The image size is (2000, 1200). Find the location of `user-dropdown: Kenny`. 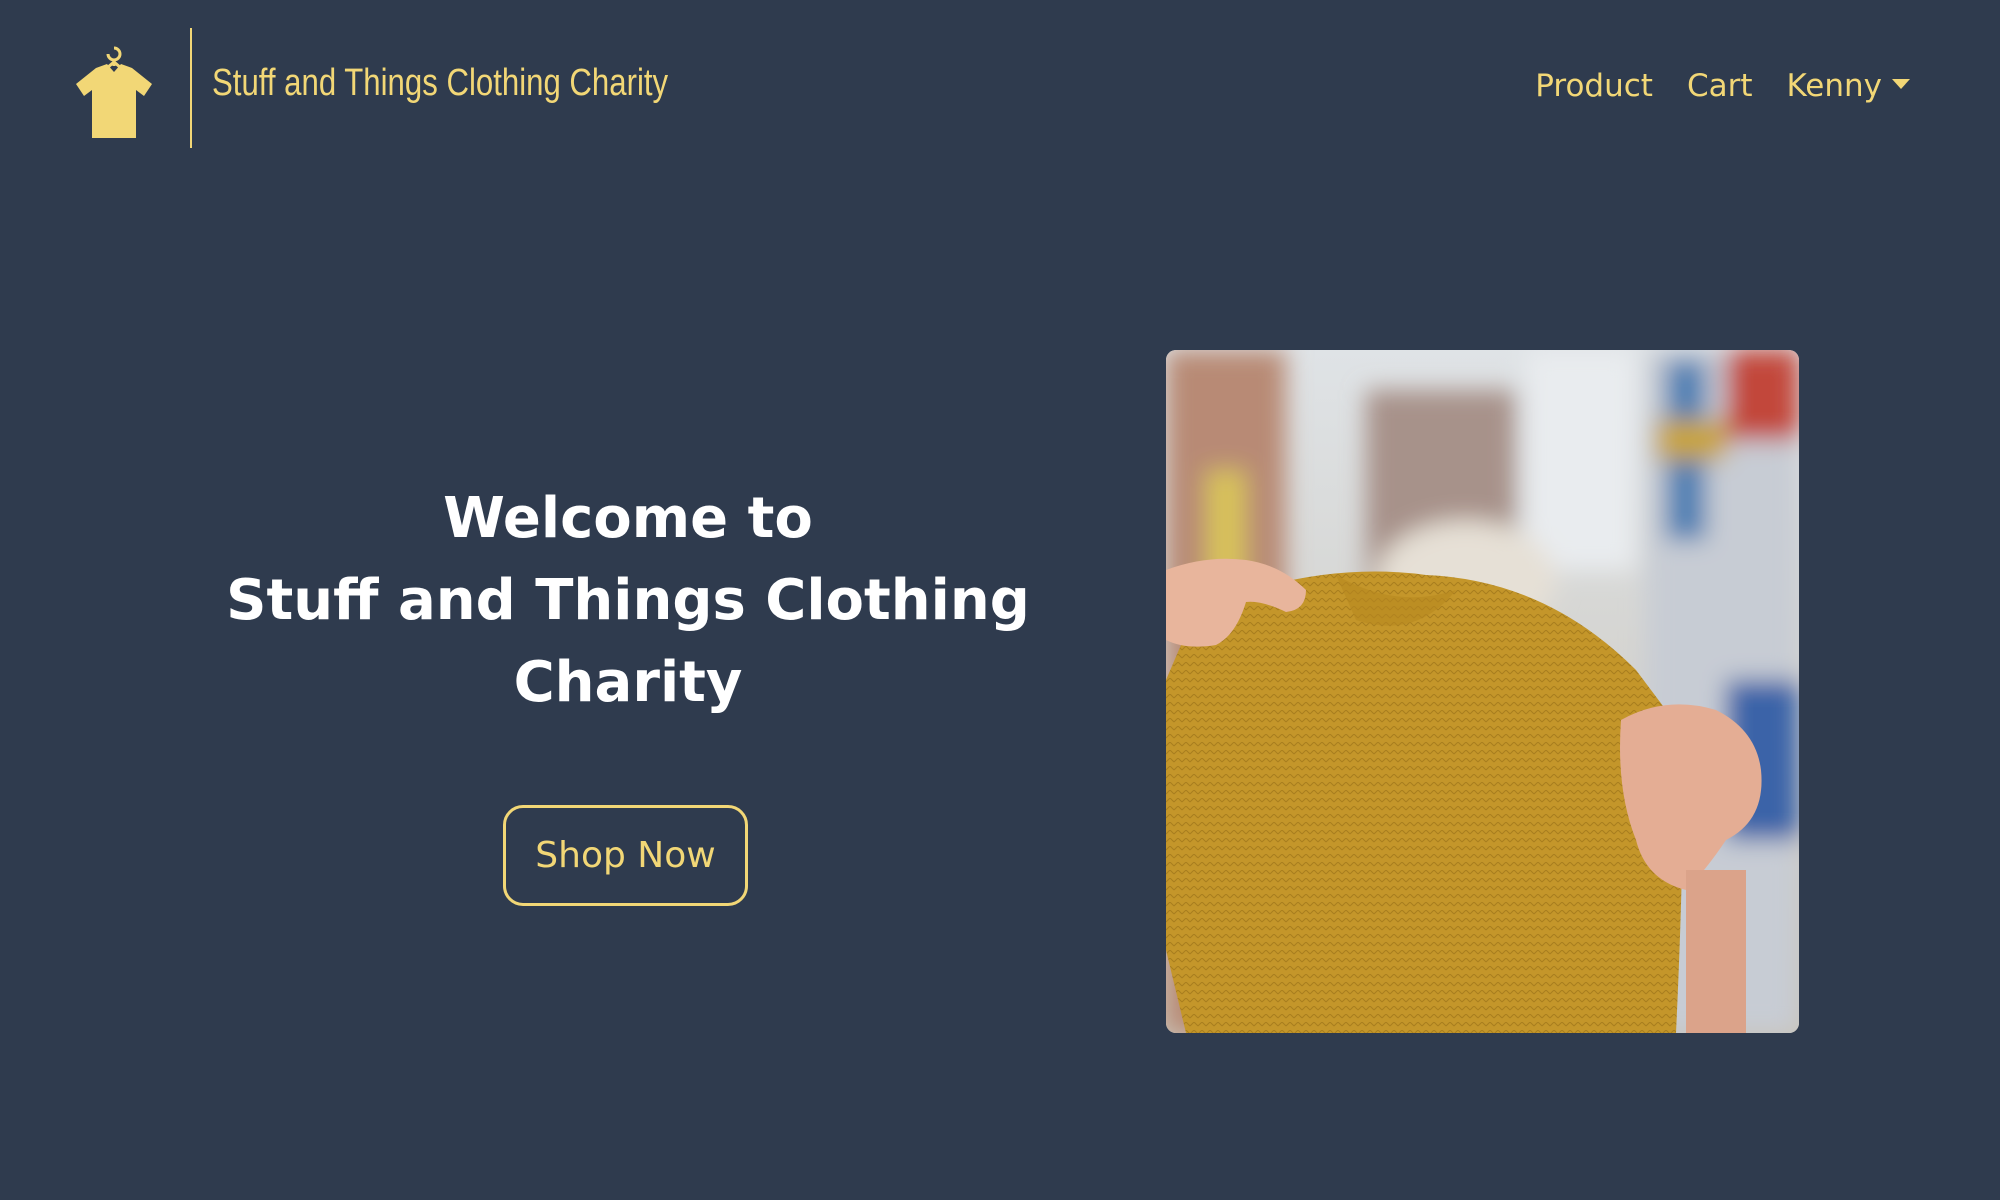

user-dropdown: Kenny is located at coordinates (1848, 86).